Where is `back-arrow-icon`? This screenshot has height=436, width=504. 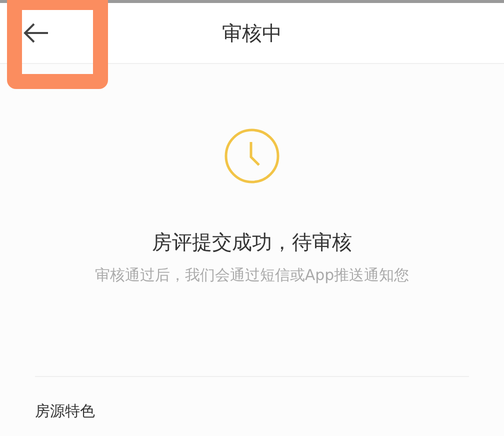 back-arrow-icon is located at coordinates (36, 33).